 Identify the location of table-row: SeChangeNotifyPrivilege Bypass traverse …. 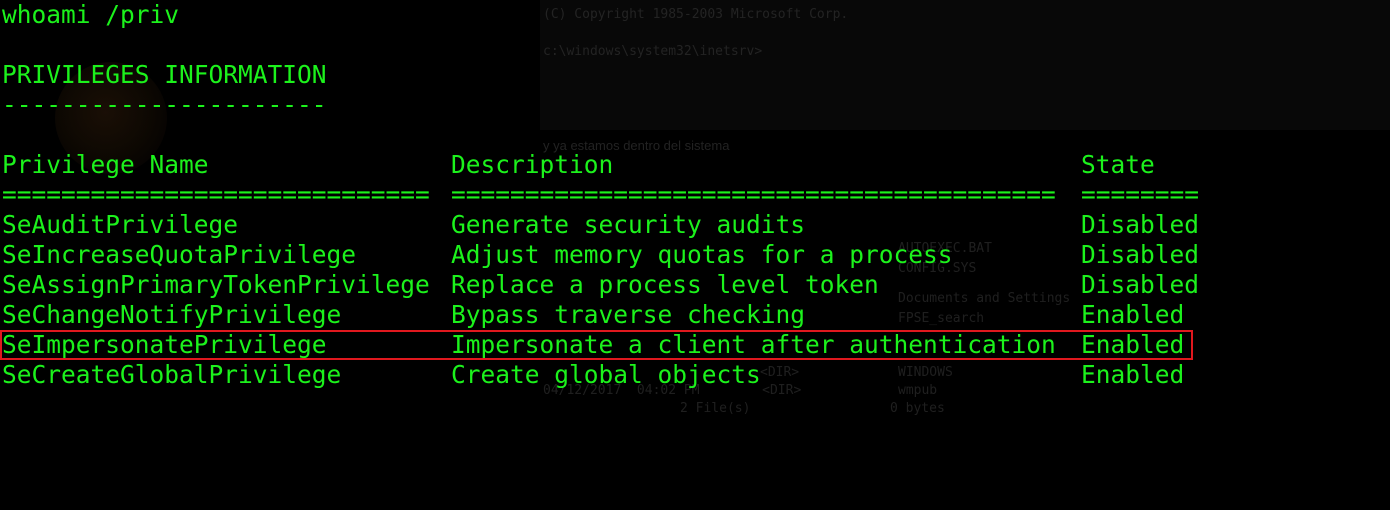
(692, 315).